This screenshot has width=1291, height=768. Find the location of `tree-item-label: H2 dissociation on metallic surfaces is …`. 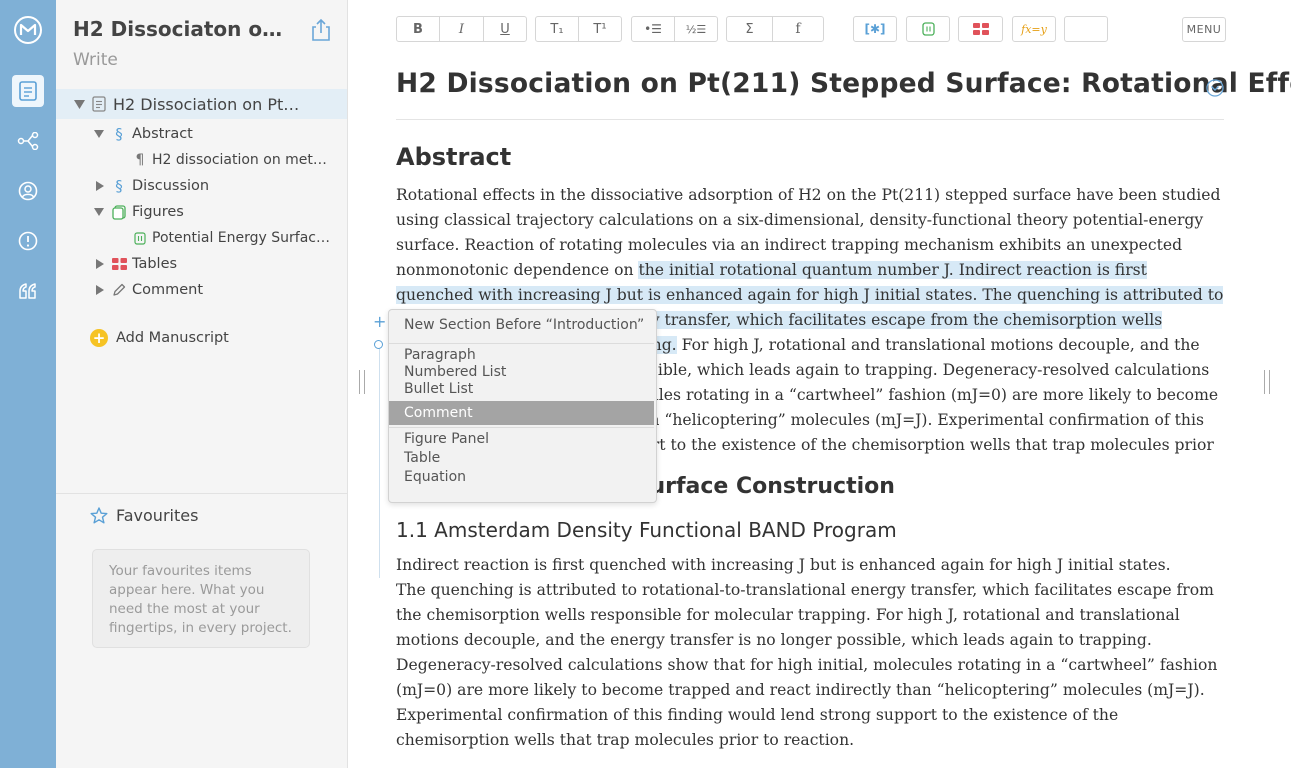

tree-item-label: H2 dissociation on metallic surfaces is … is located at coordinates (243, 160).